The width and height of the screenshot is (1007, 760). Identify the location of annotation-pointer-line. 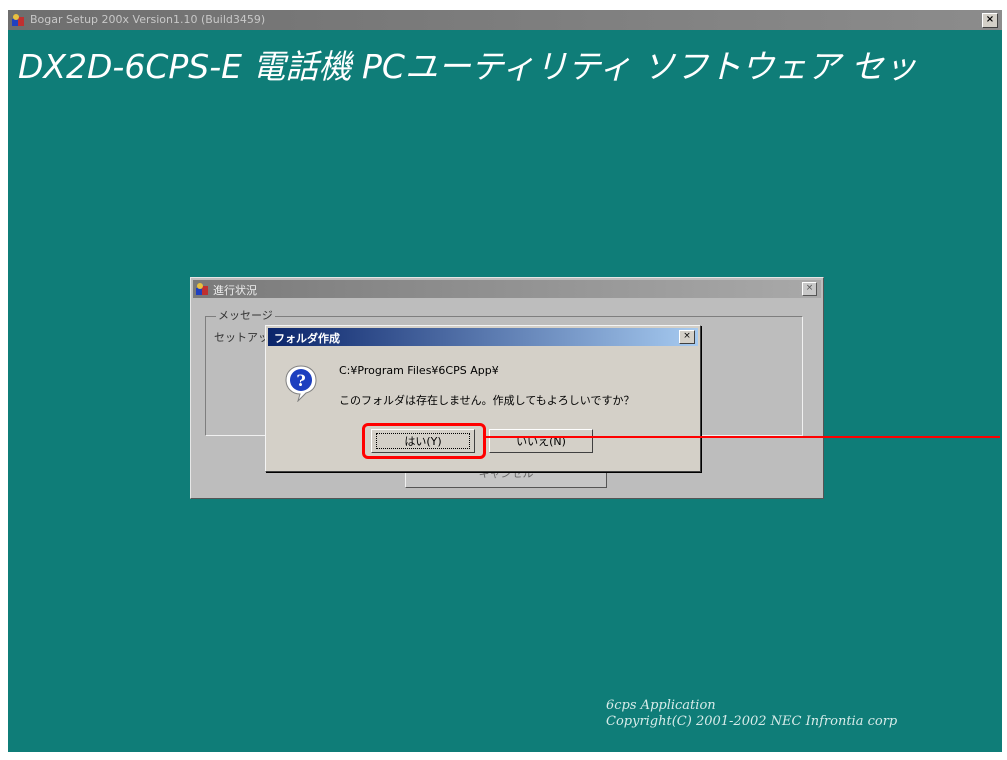
(743, 437).